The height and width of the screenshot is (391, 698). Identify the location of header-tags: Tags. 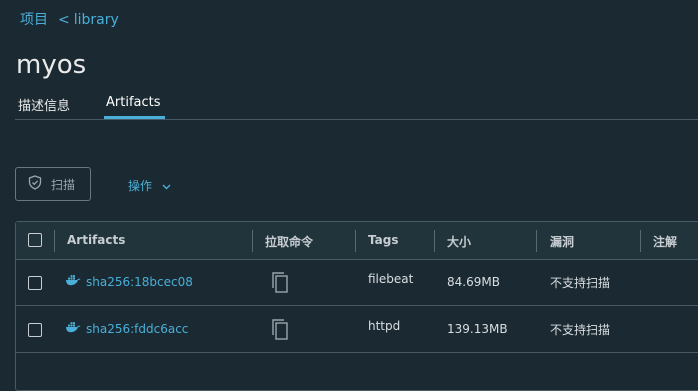
(383, 240).